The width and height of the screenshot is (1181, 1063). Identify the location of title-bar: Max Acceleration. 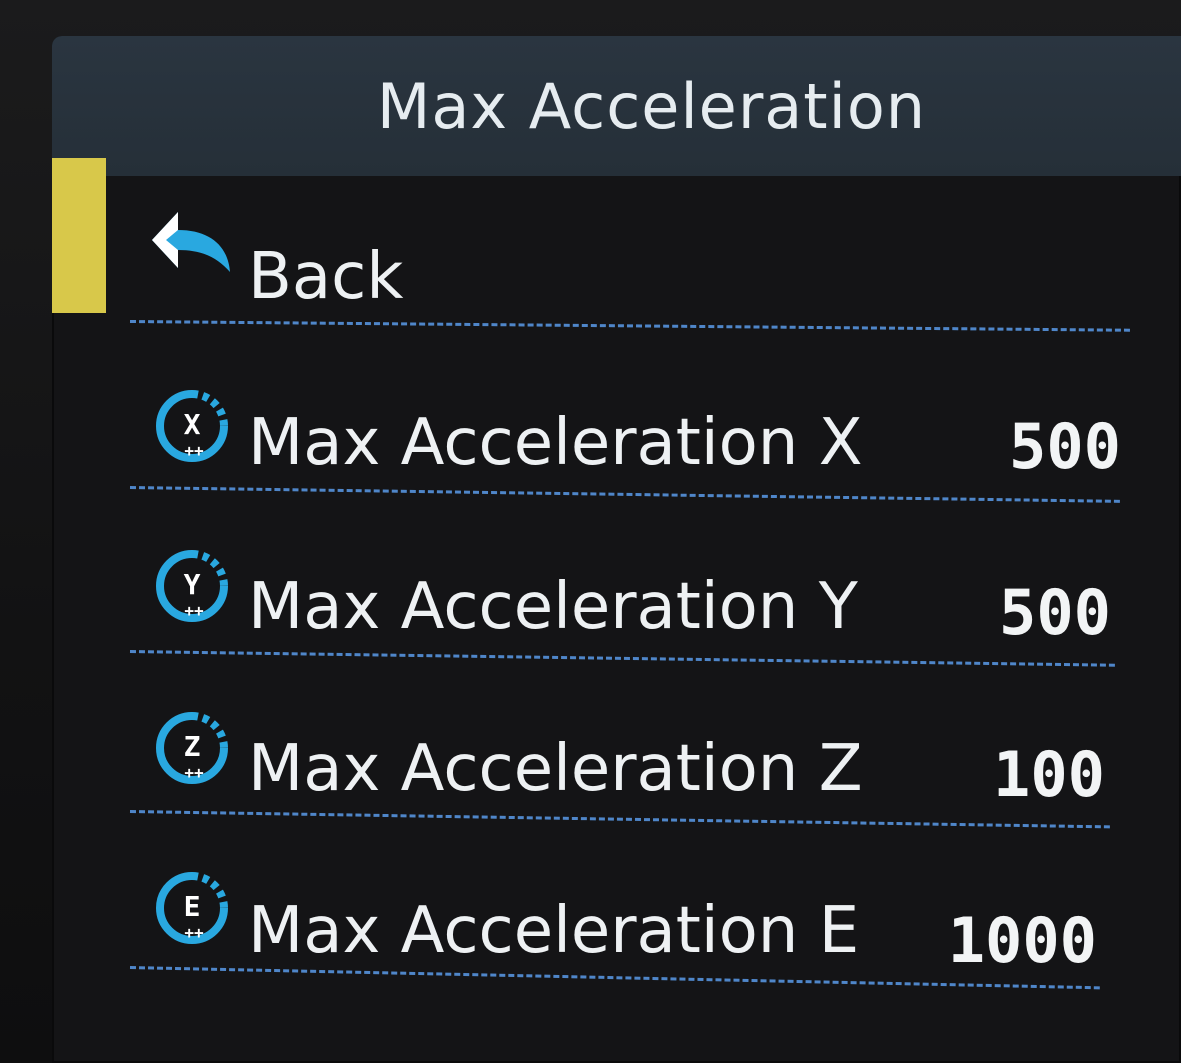
(616, 106).